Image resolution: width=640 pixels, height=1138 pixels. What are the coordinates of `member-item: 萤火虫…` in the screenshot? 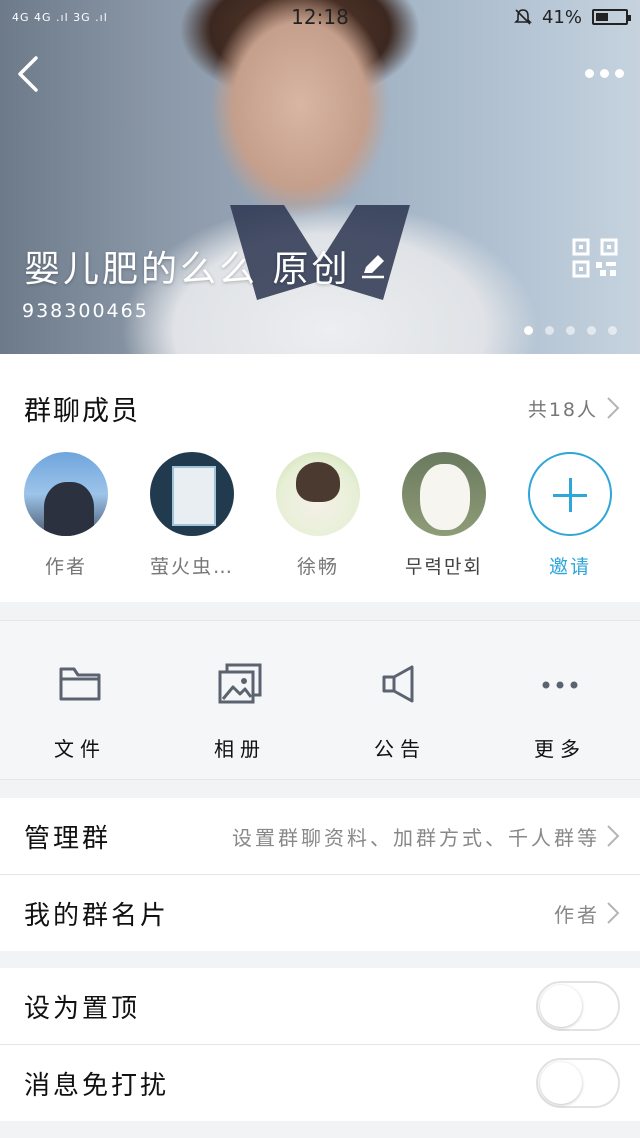 It's located at (192, 515).